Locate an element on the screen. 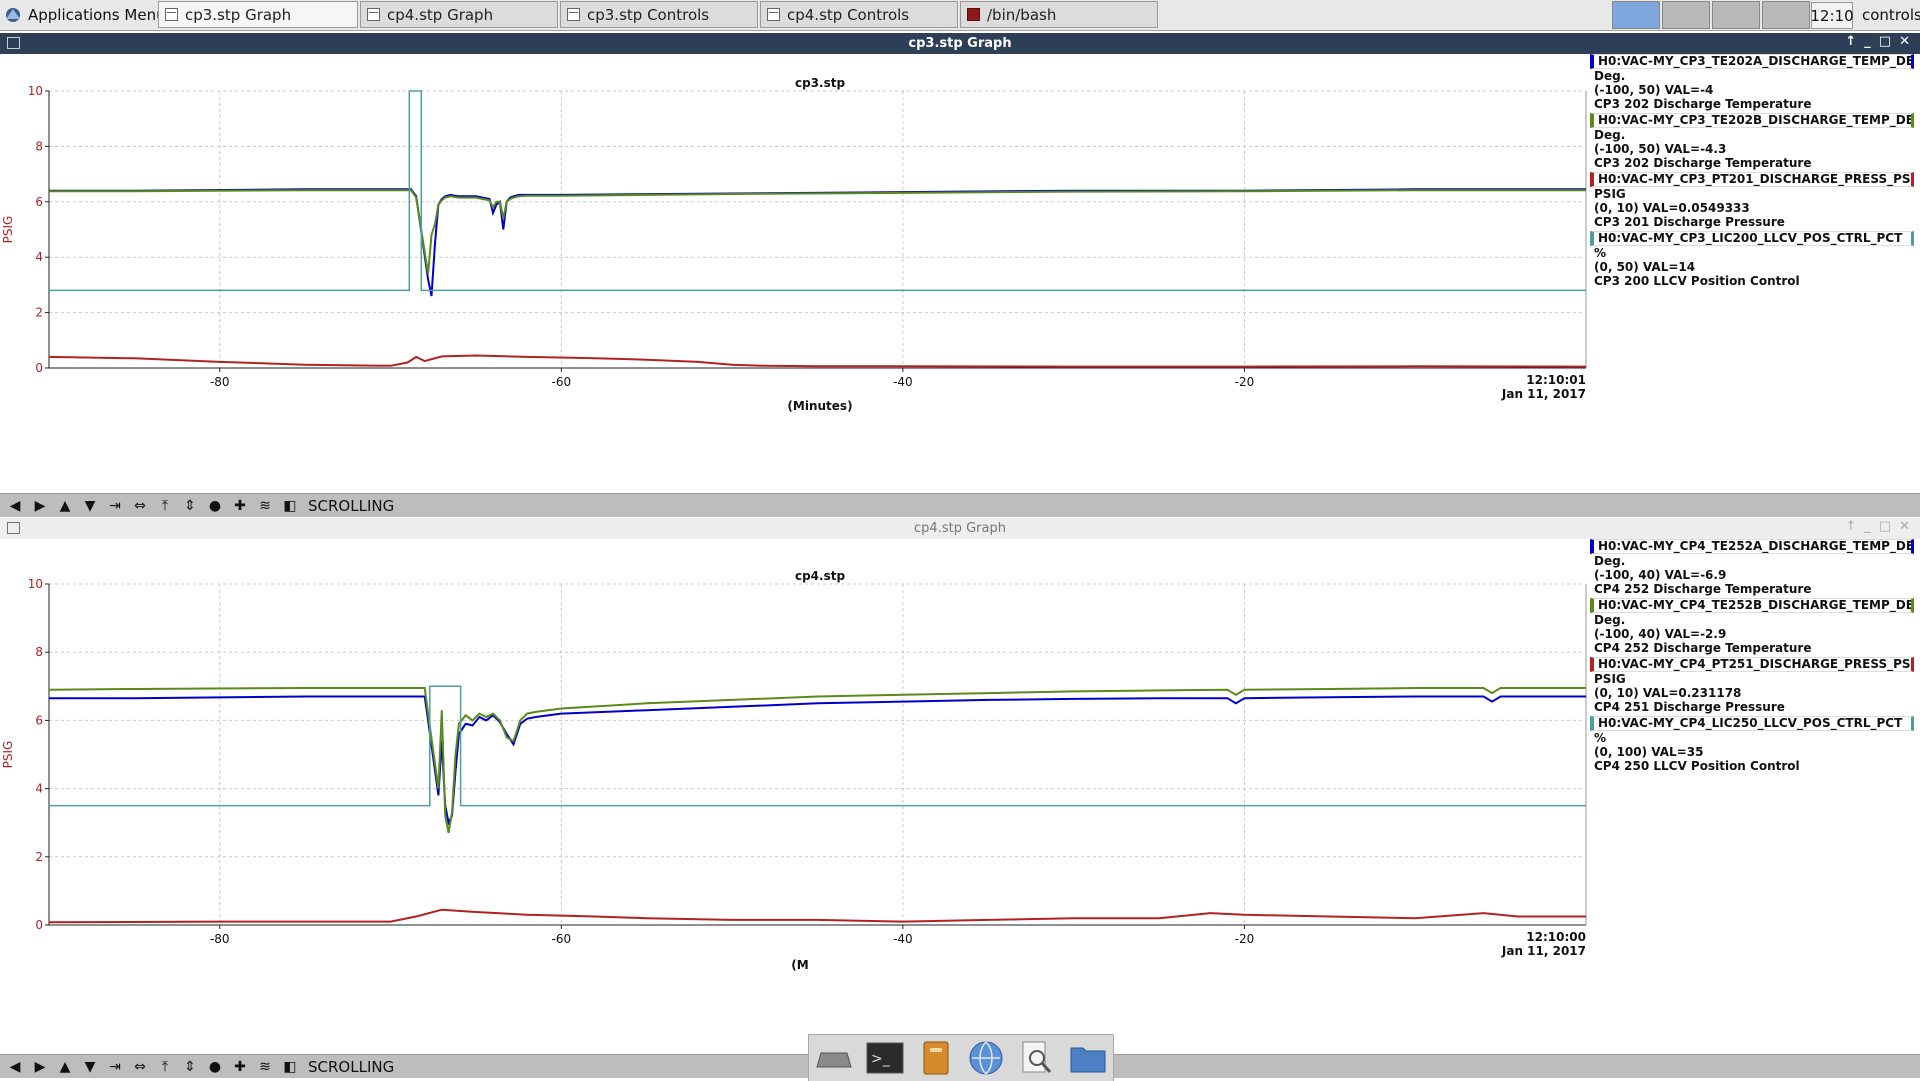  legend-range: (-100, 50) VAL=-4 is located at coordinates (1654, 90).